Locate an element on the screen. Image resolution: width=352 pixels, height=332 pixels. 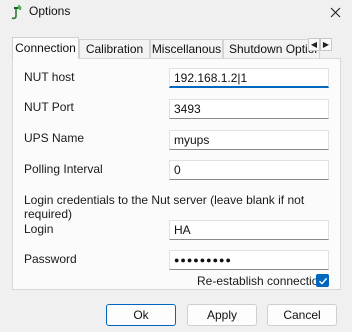
arrow-right-icon: ▶ is located at coordinates (326, 44).